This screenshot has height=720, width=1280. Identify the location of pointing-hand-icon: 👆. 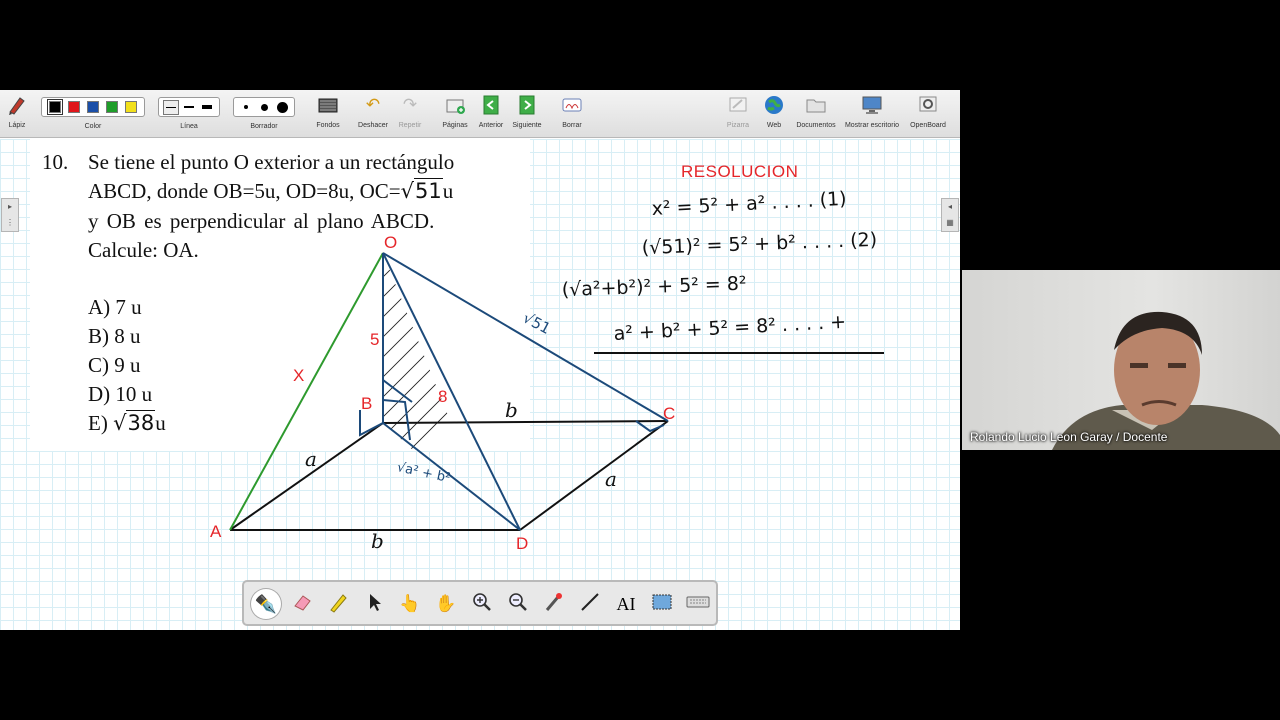
(410, 603).